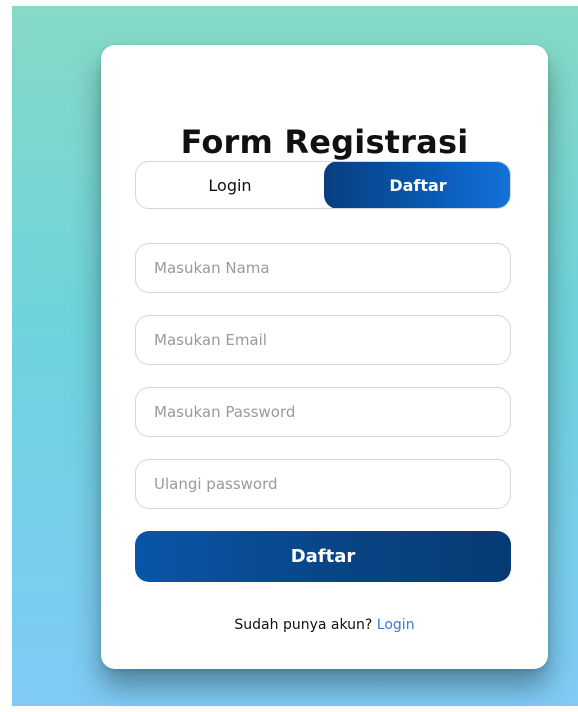 Image resolution: width=578 pixels, height=712 pixels. I want to click on register-submit-button: Daftar, so click(323, 556).